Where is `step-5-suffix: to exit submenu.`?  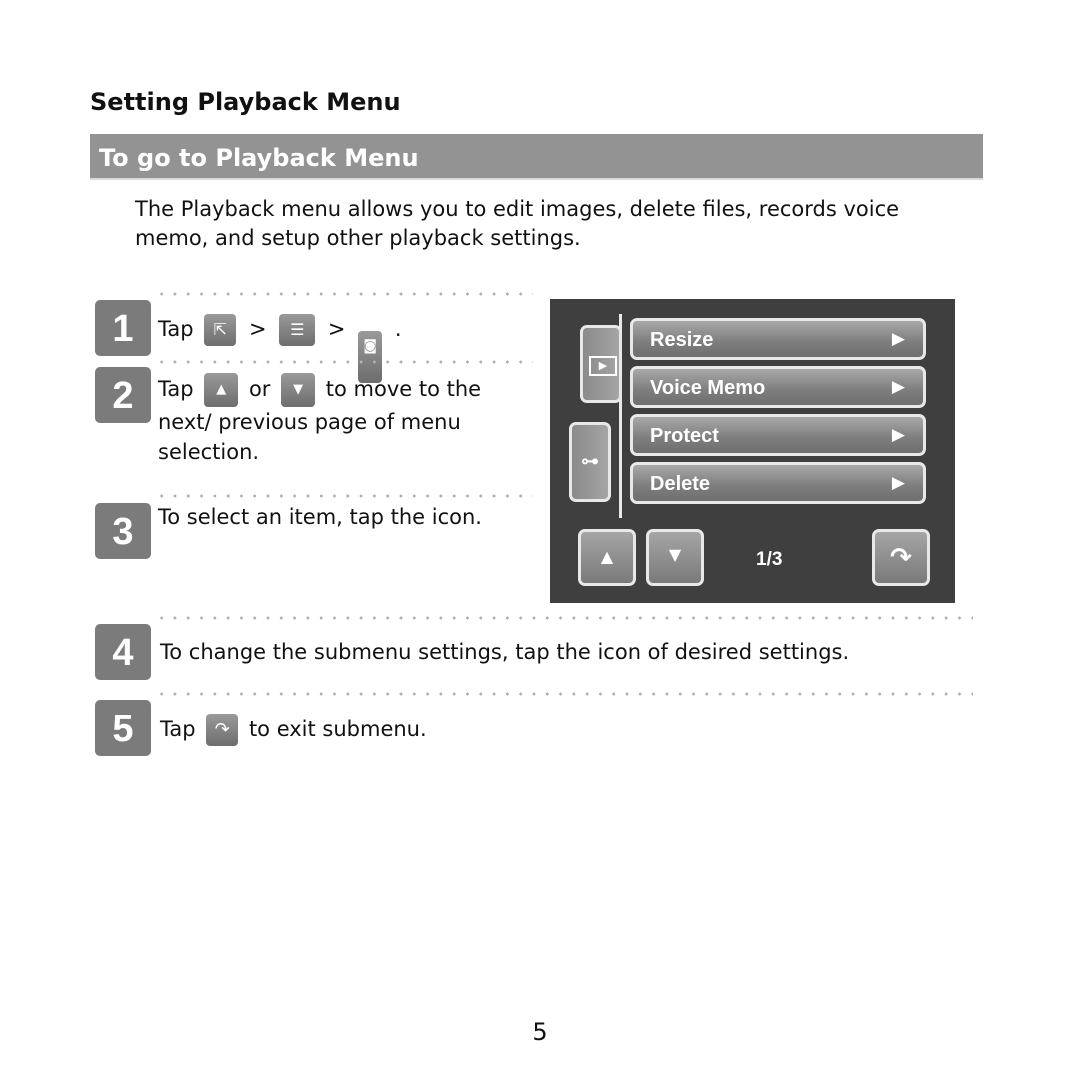
step-5-suffix: to exit submenu. is located at coordinates (337, 729).